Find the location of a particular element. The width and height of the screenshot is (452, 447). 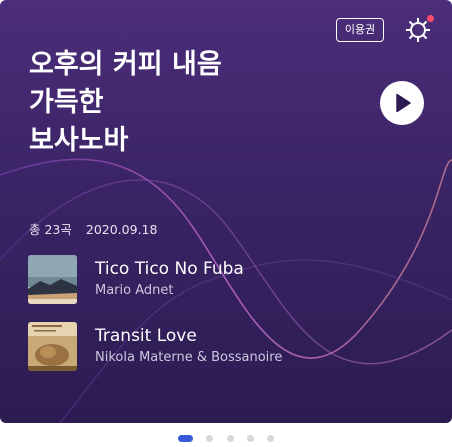

play-icon is located at coordinates (403, 103).